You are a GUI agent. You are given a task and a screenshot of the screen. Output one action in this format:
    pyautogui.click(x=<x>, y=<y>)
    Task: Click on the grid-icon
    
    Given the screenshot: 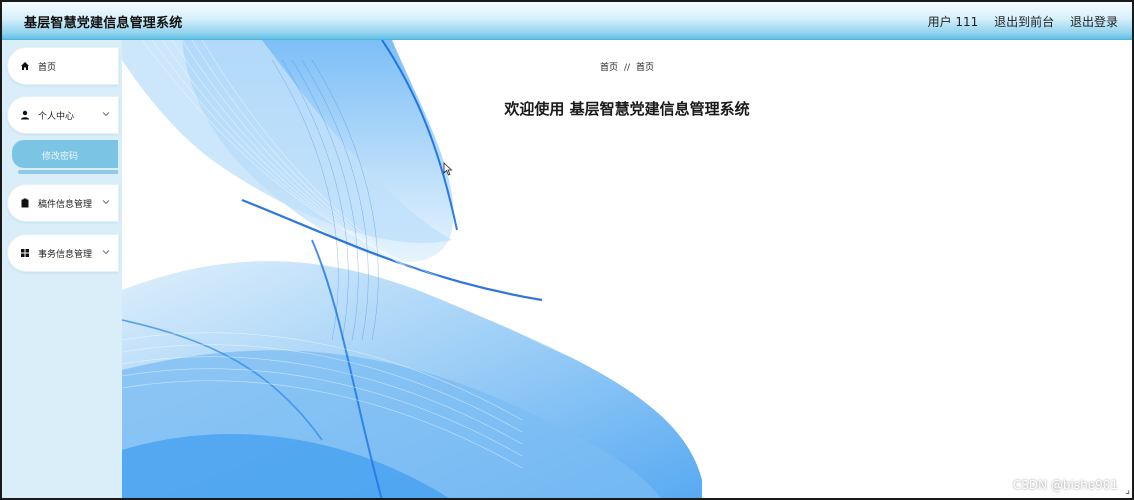 What is the action you would take?
    pyautogui.click(x=25, y=253)
    